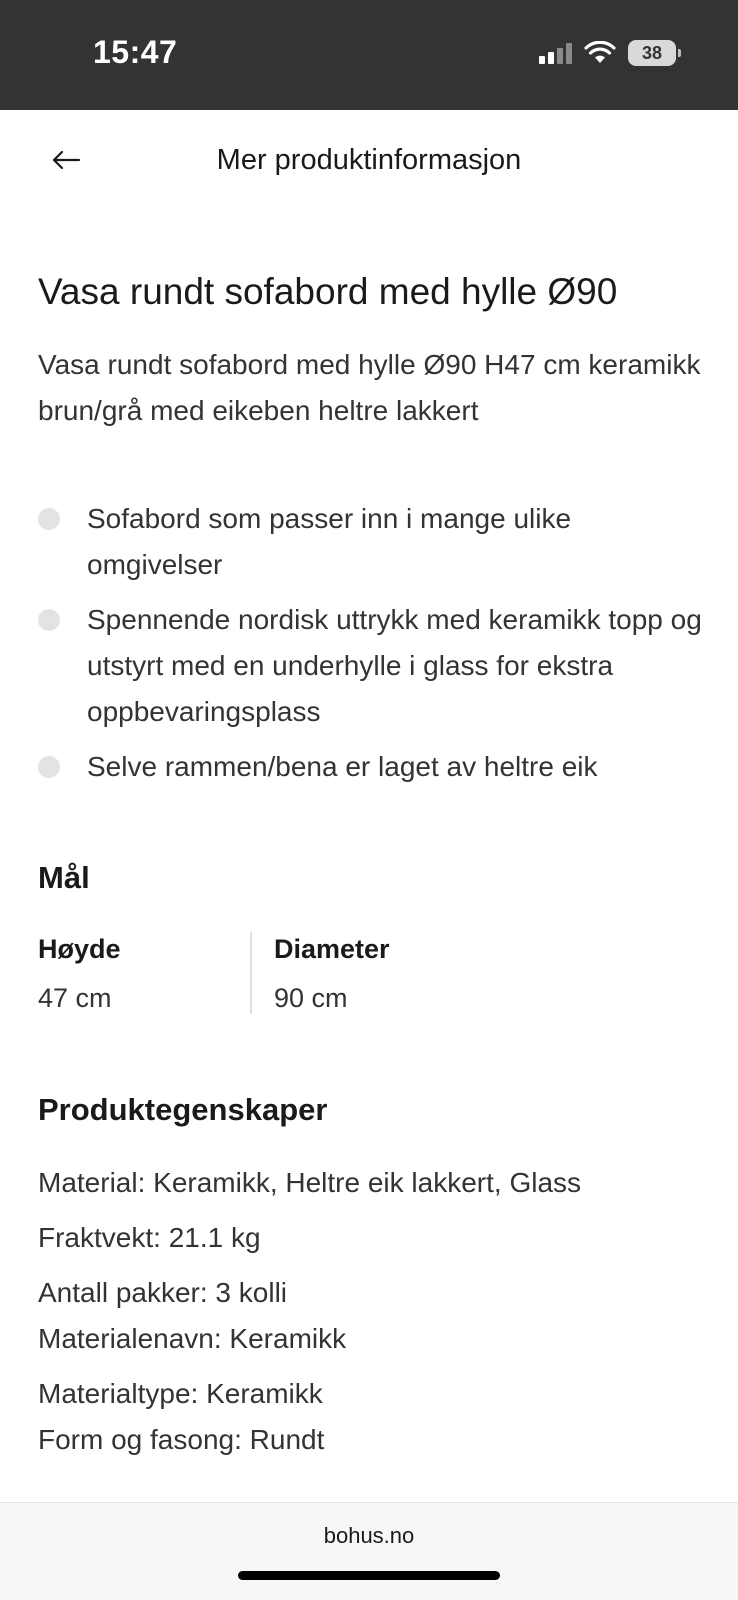 This screenshot has width=738, height=1600. I want to click on status-time: 15:47, so click(135, 52).